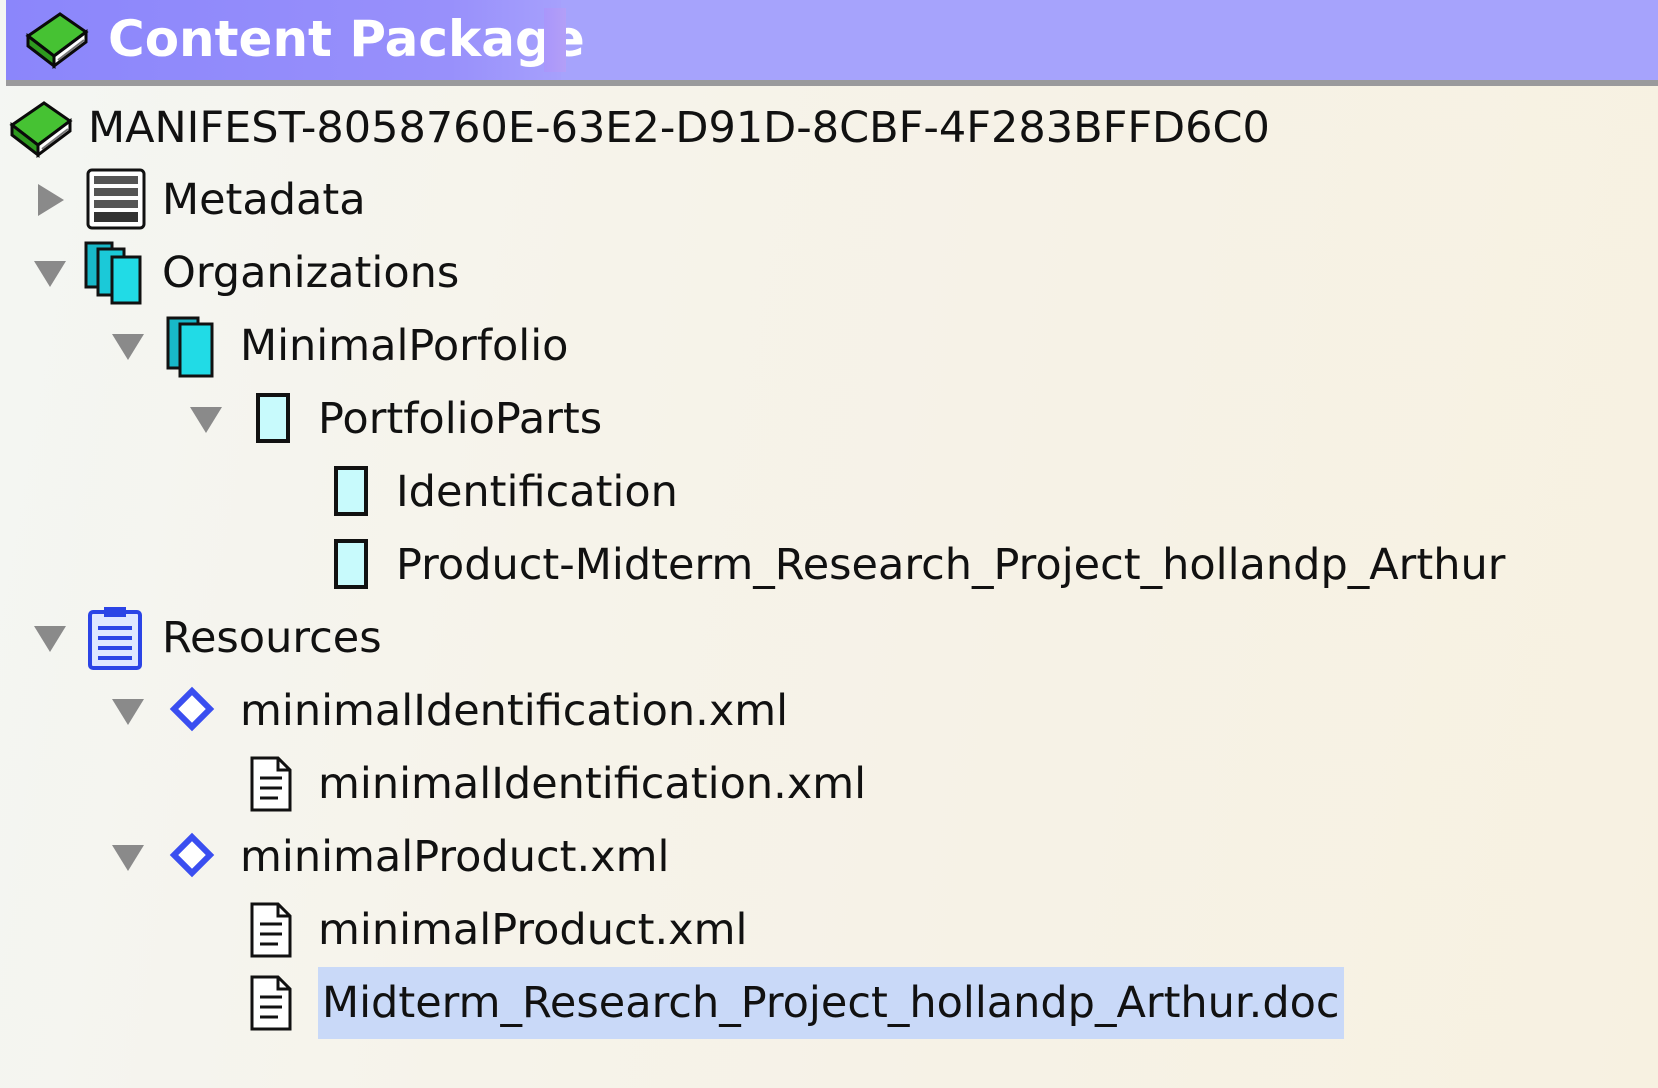  I want to click on disclosure-collapsed-icon, so click(50, 200).